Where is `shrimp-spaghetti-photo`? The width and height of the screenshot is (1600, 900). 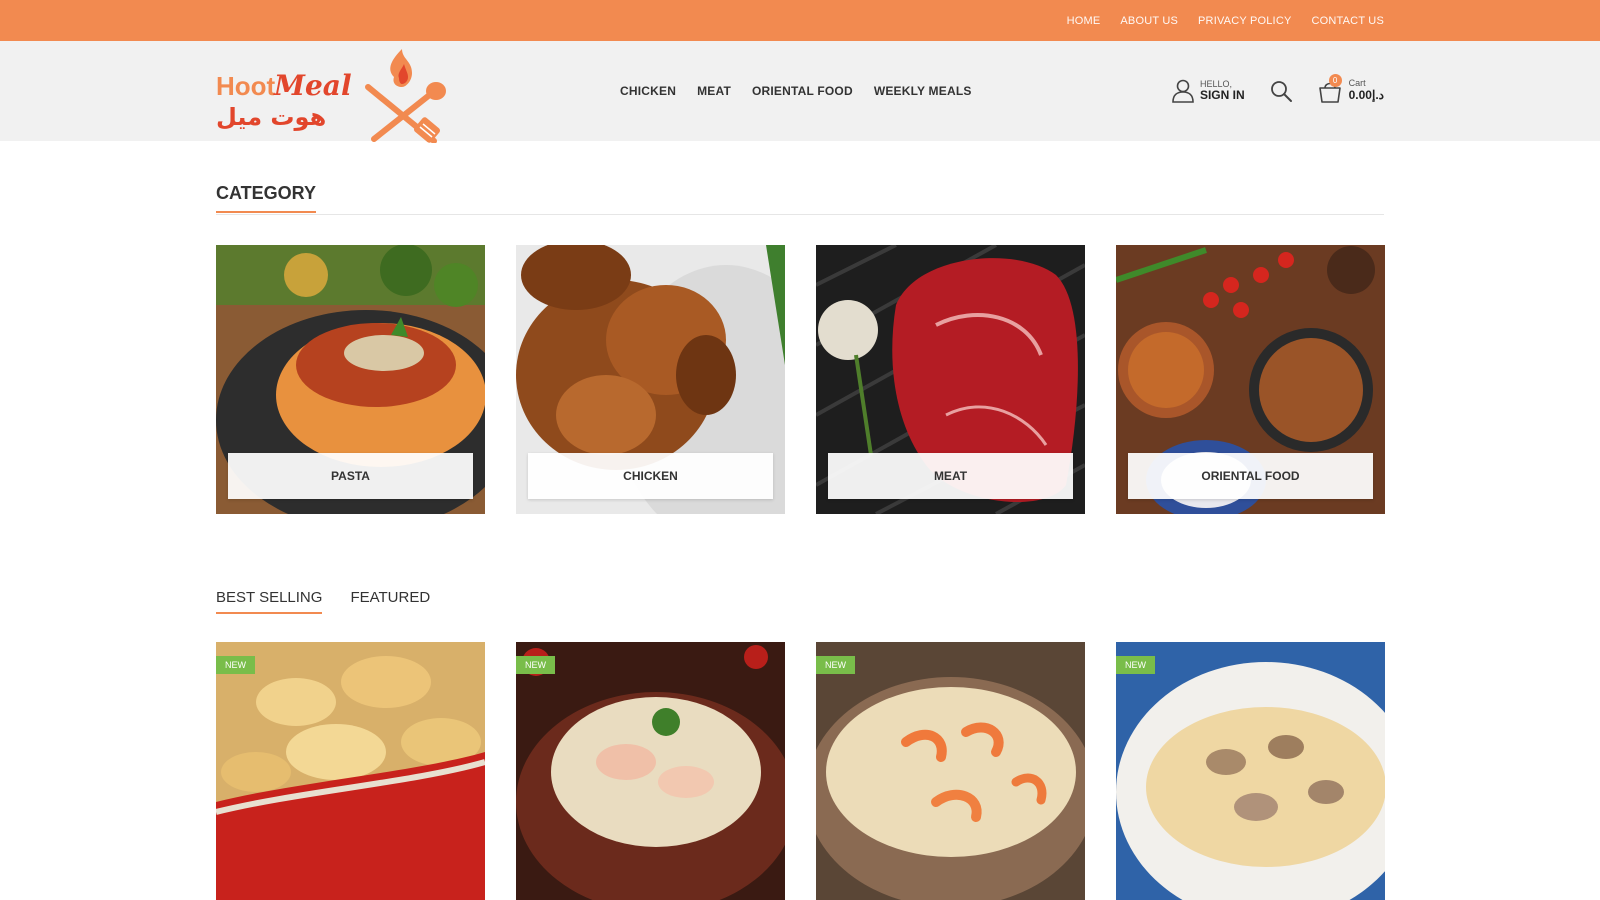 shrimp-spaghetti-photo is located at coordinates (950, 771).